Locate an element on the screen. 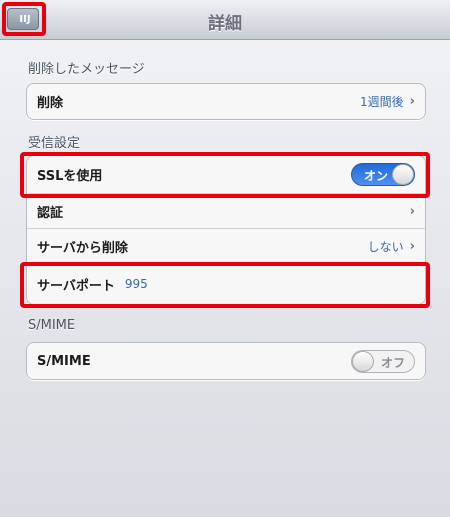 This screenshot has height=517, width=450. ssl-toggle: オン is located at coordinates (383, 174).